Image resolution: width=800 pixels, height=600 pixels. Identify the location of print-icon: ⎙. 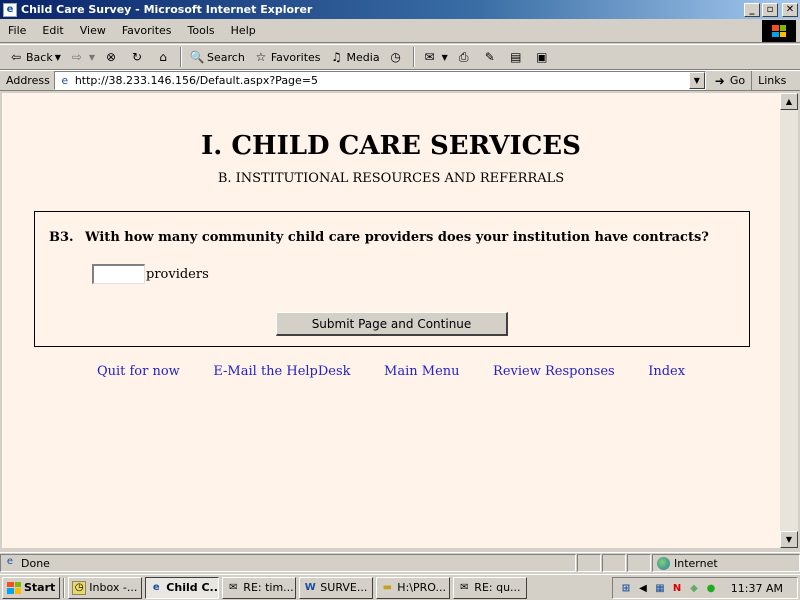
(463, 56).